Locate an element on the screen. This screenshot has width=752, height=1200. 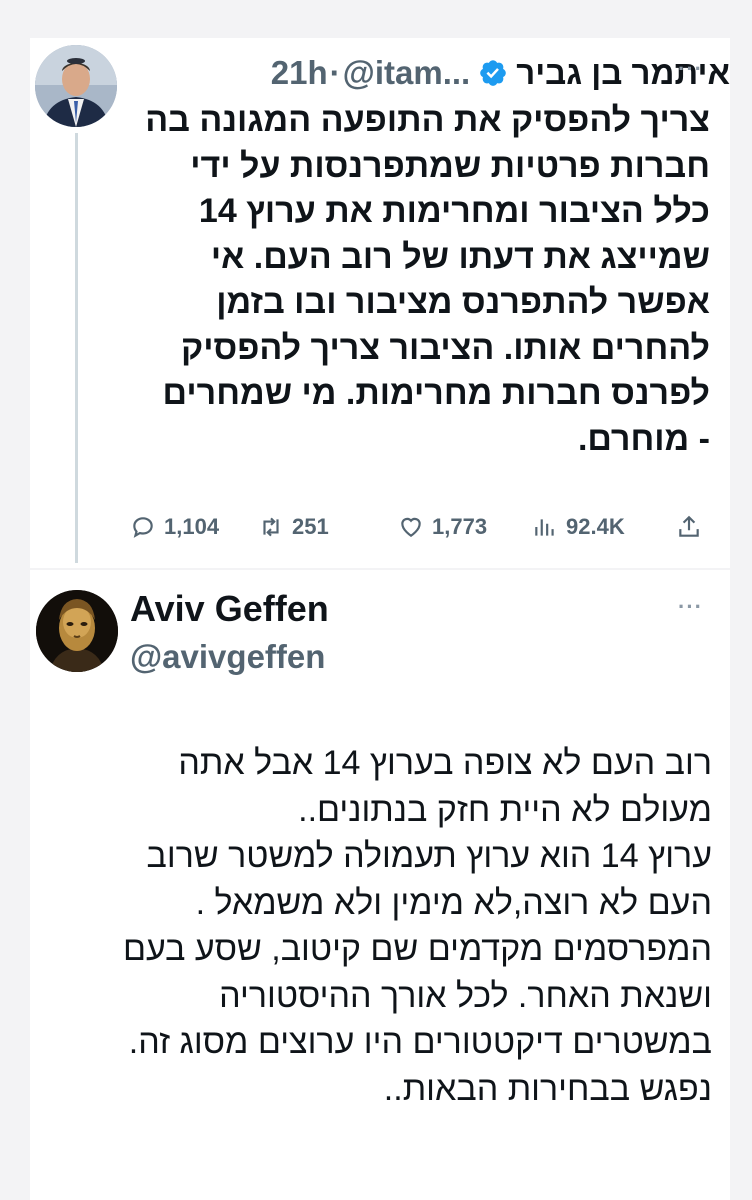
tweet-text-line: המפרסמים מקדמים שם קיטוב, שסע בעם is located at coordinates (417, 949).